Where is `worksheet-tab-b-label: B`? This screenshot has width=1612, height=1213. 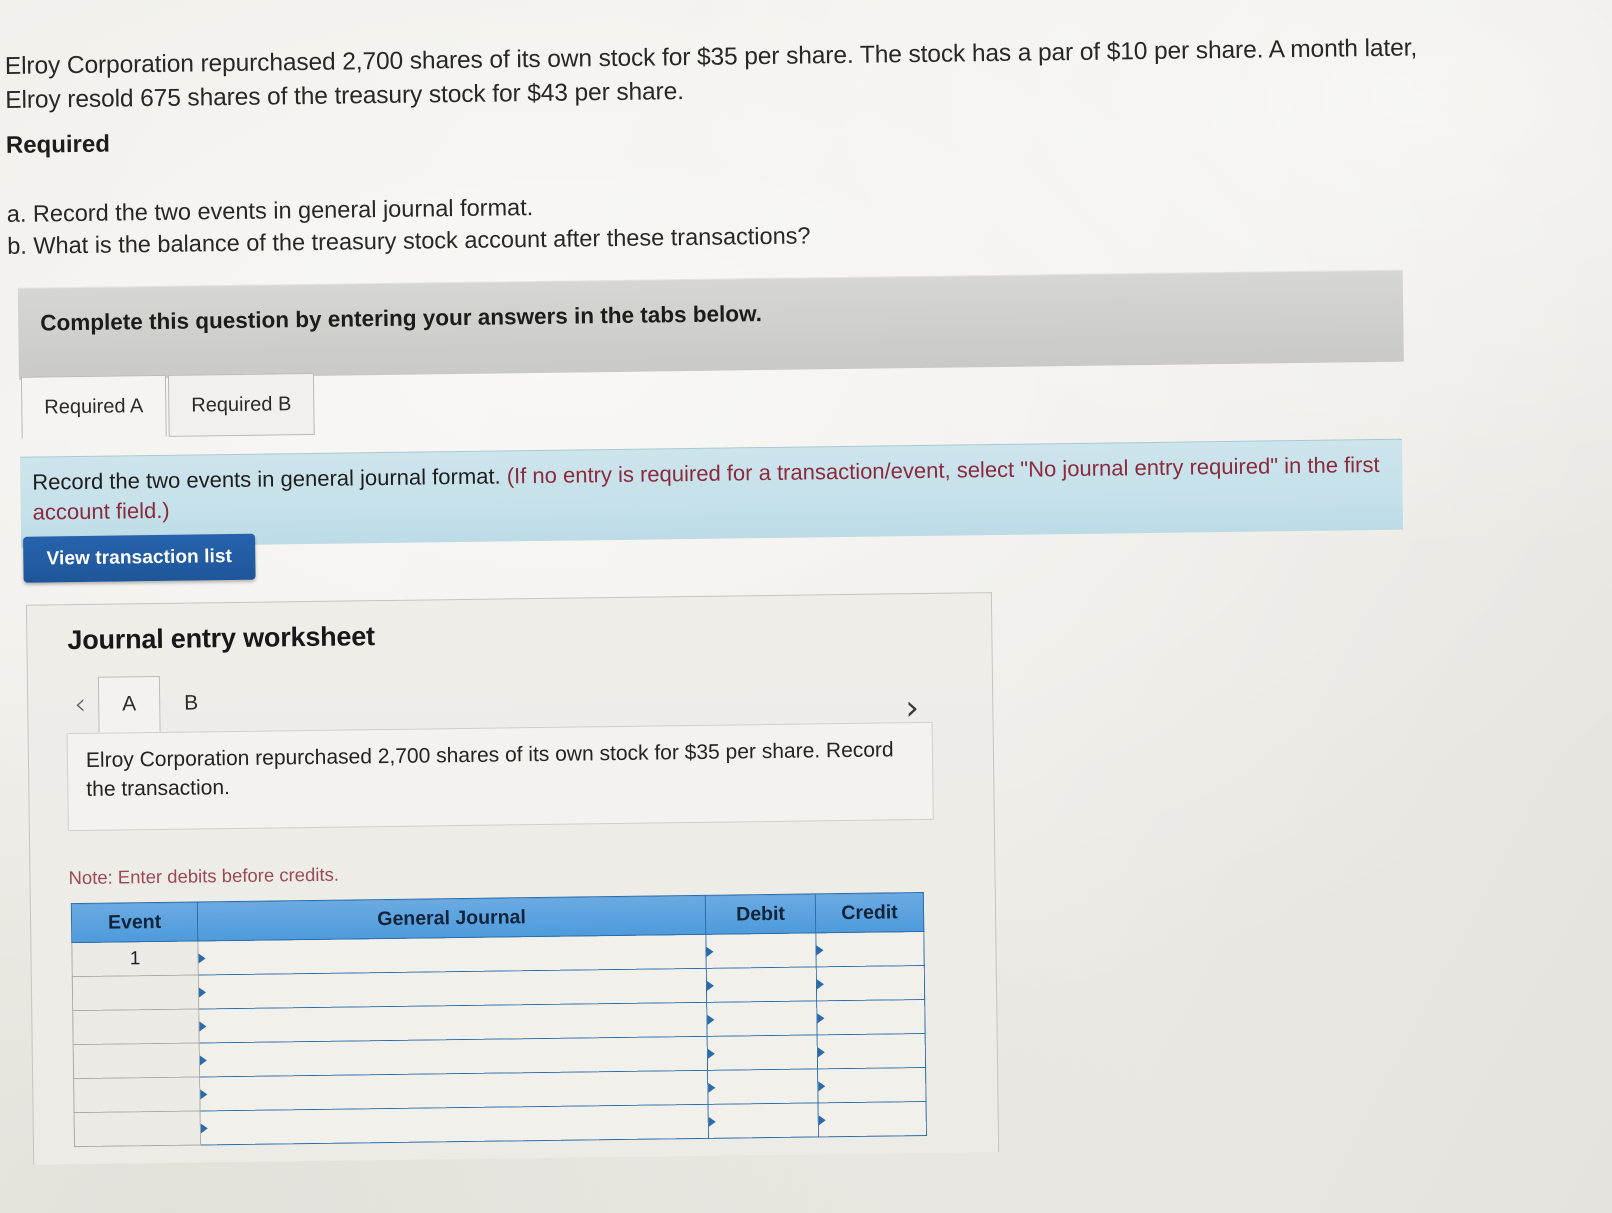
worksheet-tab-b-label: B is located at coordinates (191, 703).